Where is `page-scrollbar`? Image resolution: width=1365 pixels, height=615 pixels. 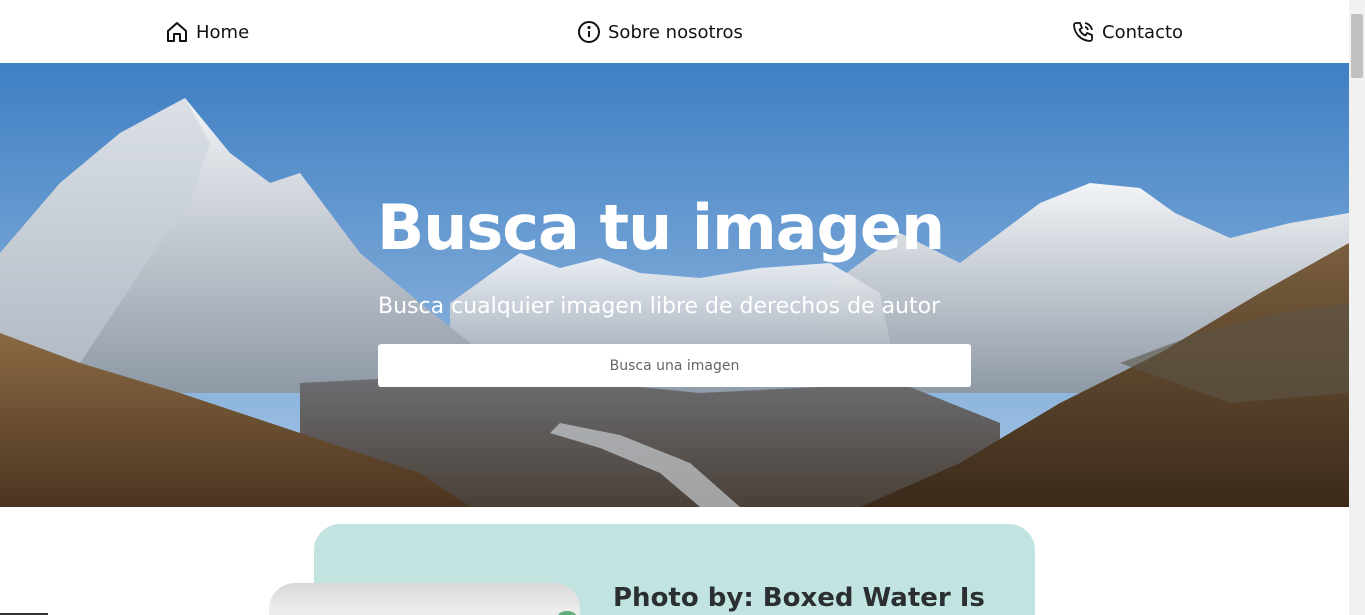
page-scrollbar is located at coordinates (1357, 307).